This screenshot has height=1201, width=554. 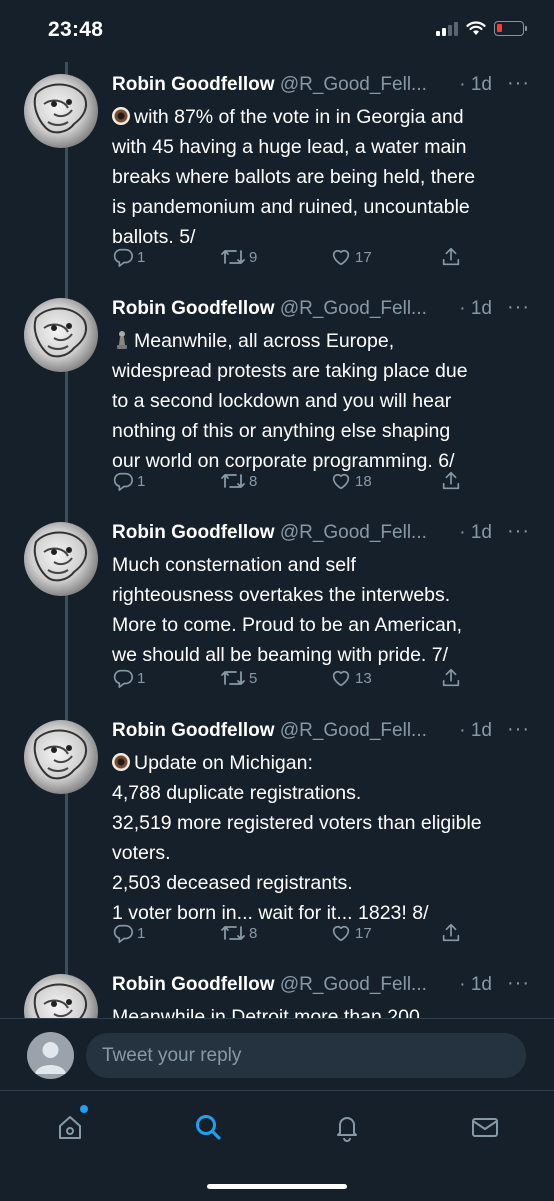 I want to click on tab-notifications, so click(x=347, y=1127).